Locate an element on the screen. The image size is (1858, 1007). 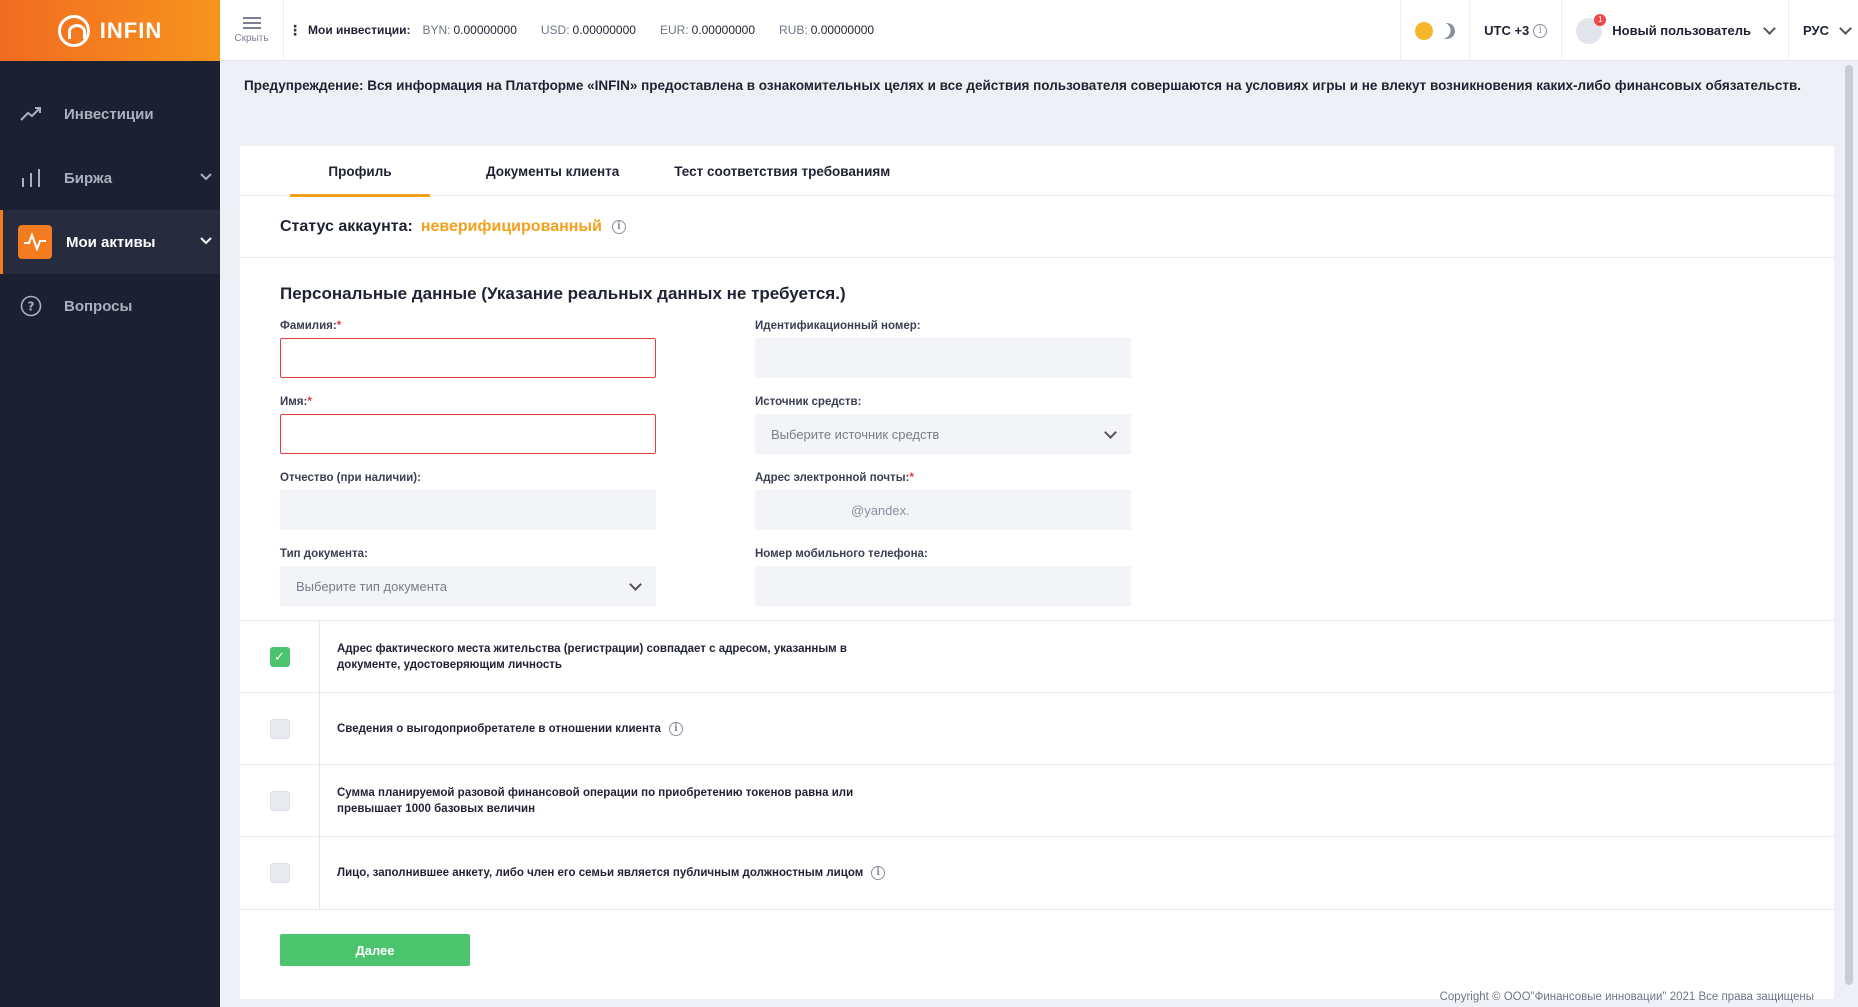
surname-input is located at coordinates (468, 358).